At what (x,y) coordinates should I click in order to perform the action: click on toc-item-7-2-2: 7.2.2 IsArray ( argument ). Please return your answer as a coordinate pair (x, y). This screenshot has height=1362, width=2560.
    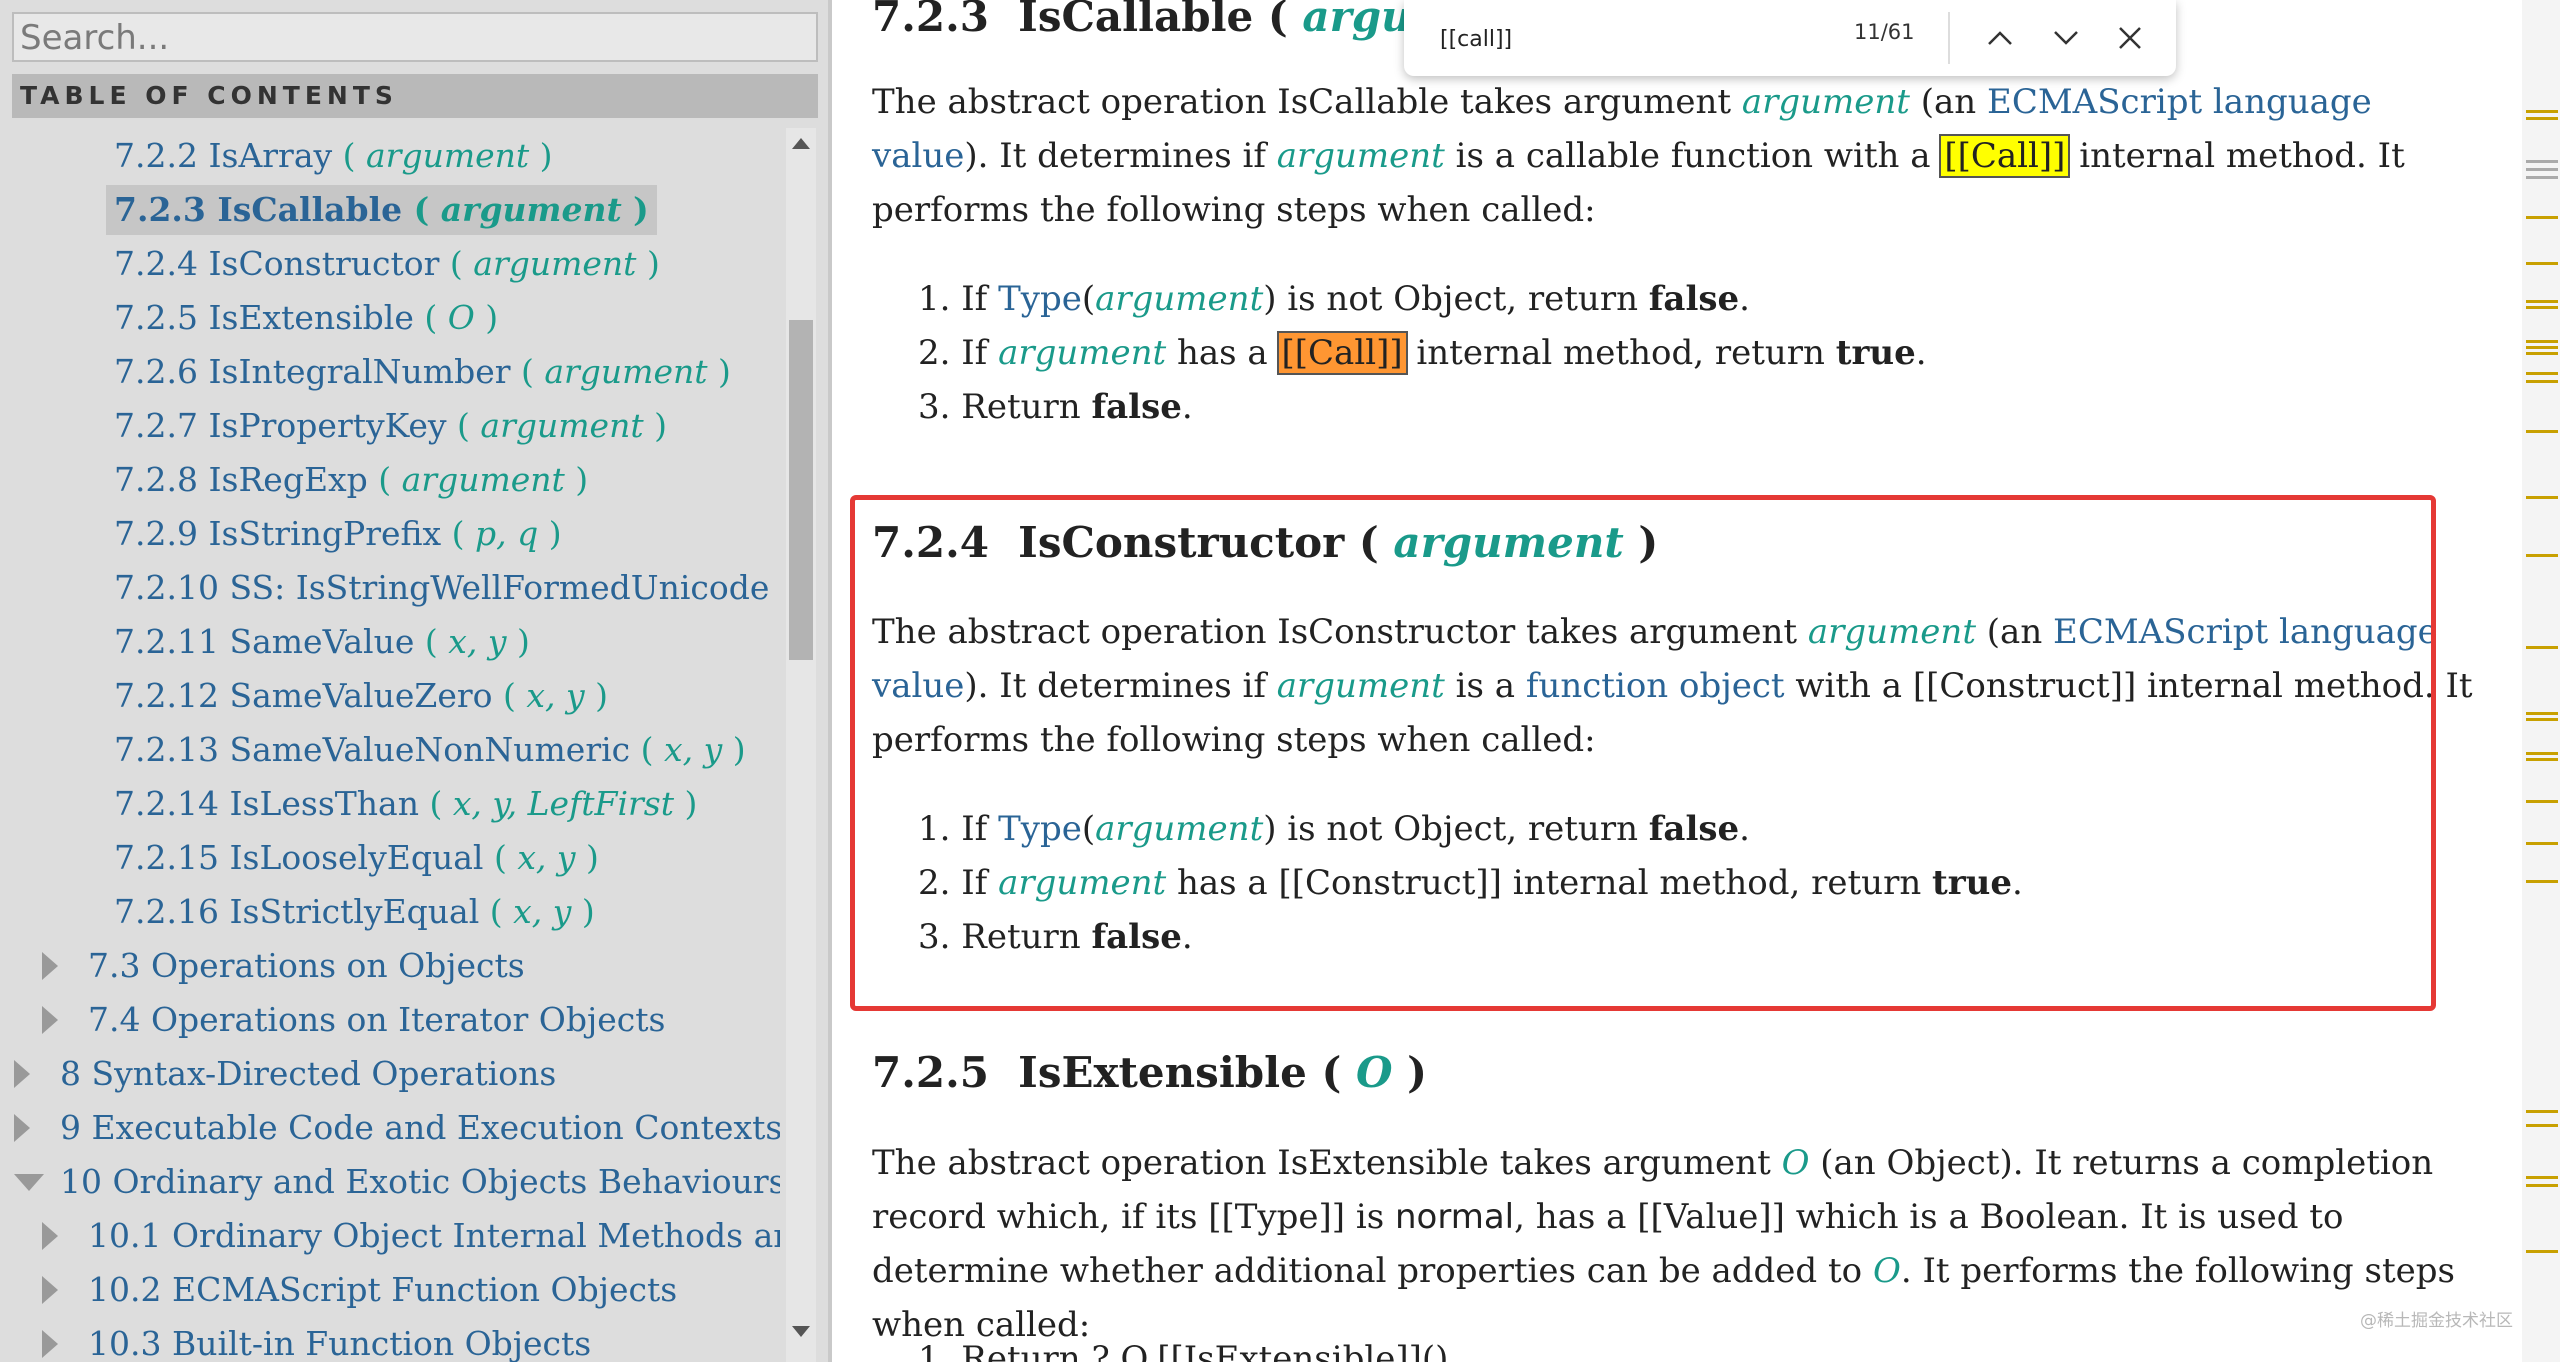
    Looking at the image, I should click on (333, 156).